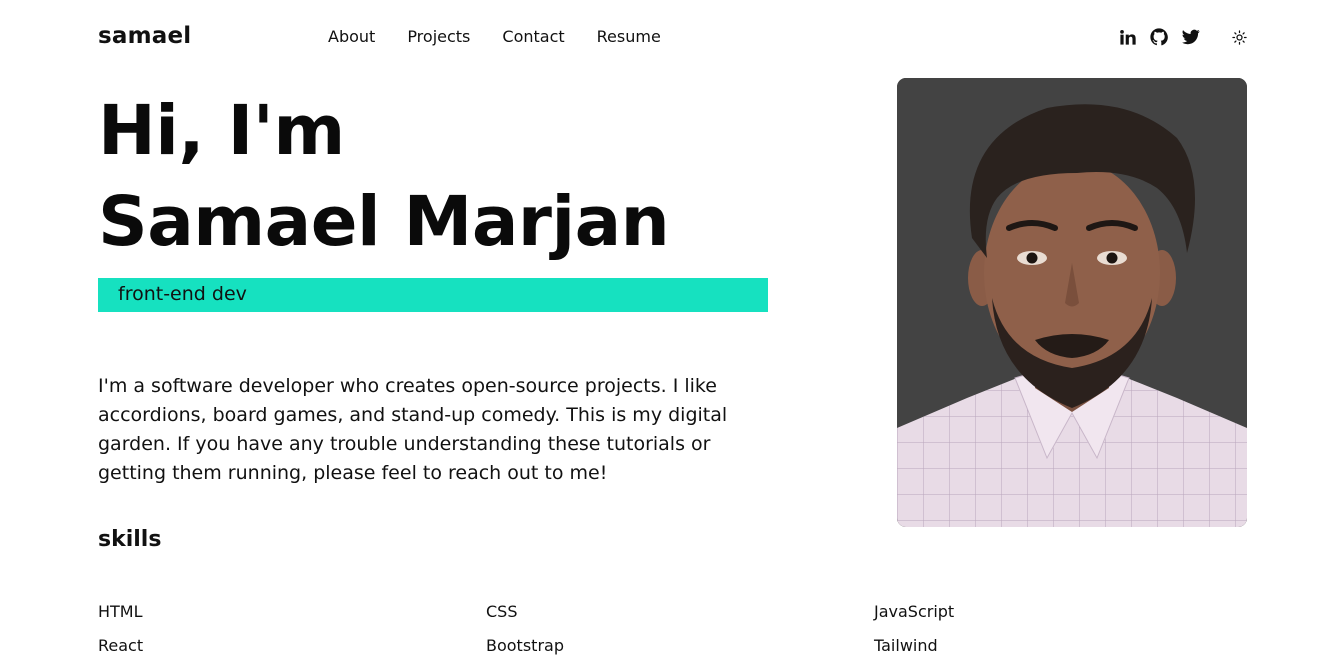  I want to click on nav-link-about: About, so click(351, 36).